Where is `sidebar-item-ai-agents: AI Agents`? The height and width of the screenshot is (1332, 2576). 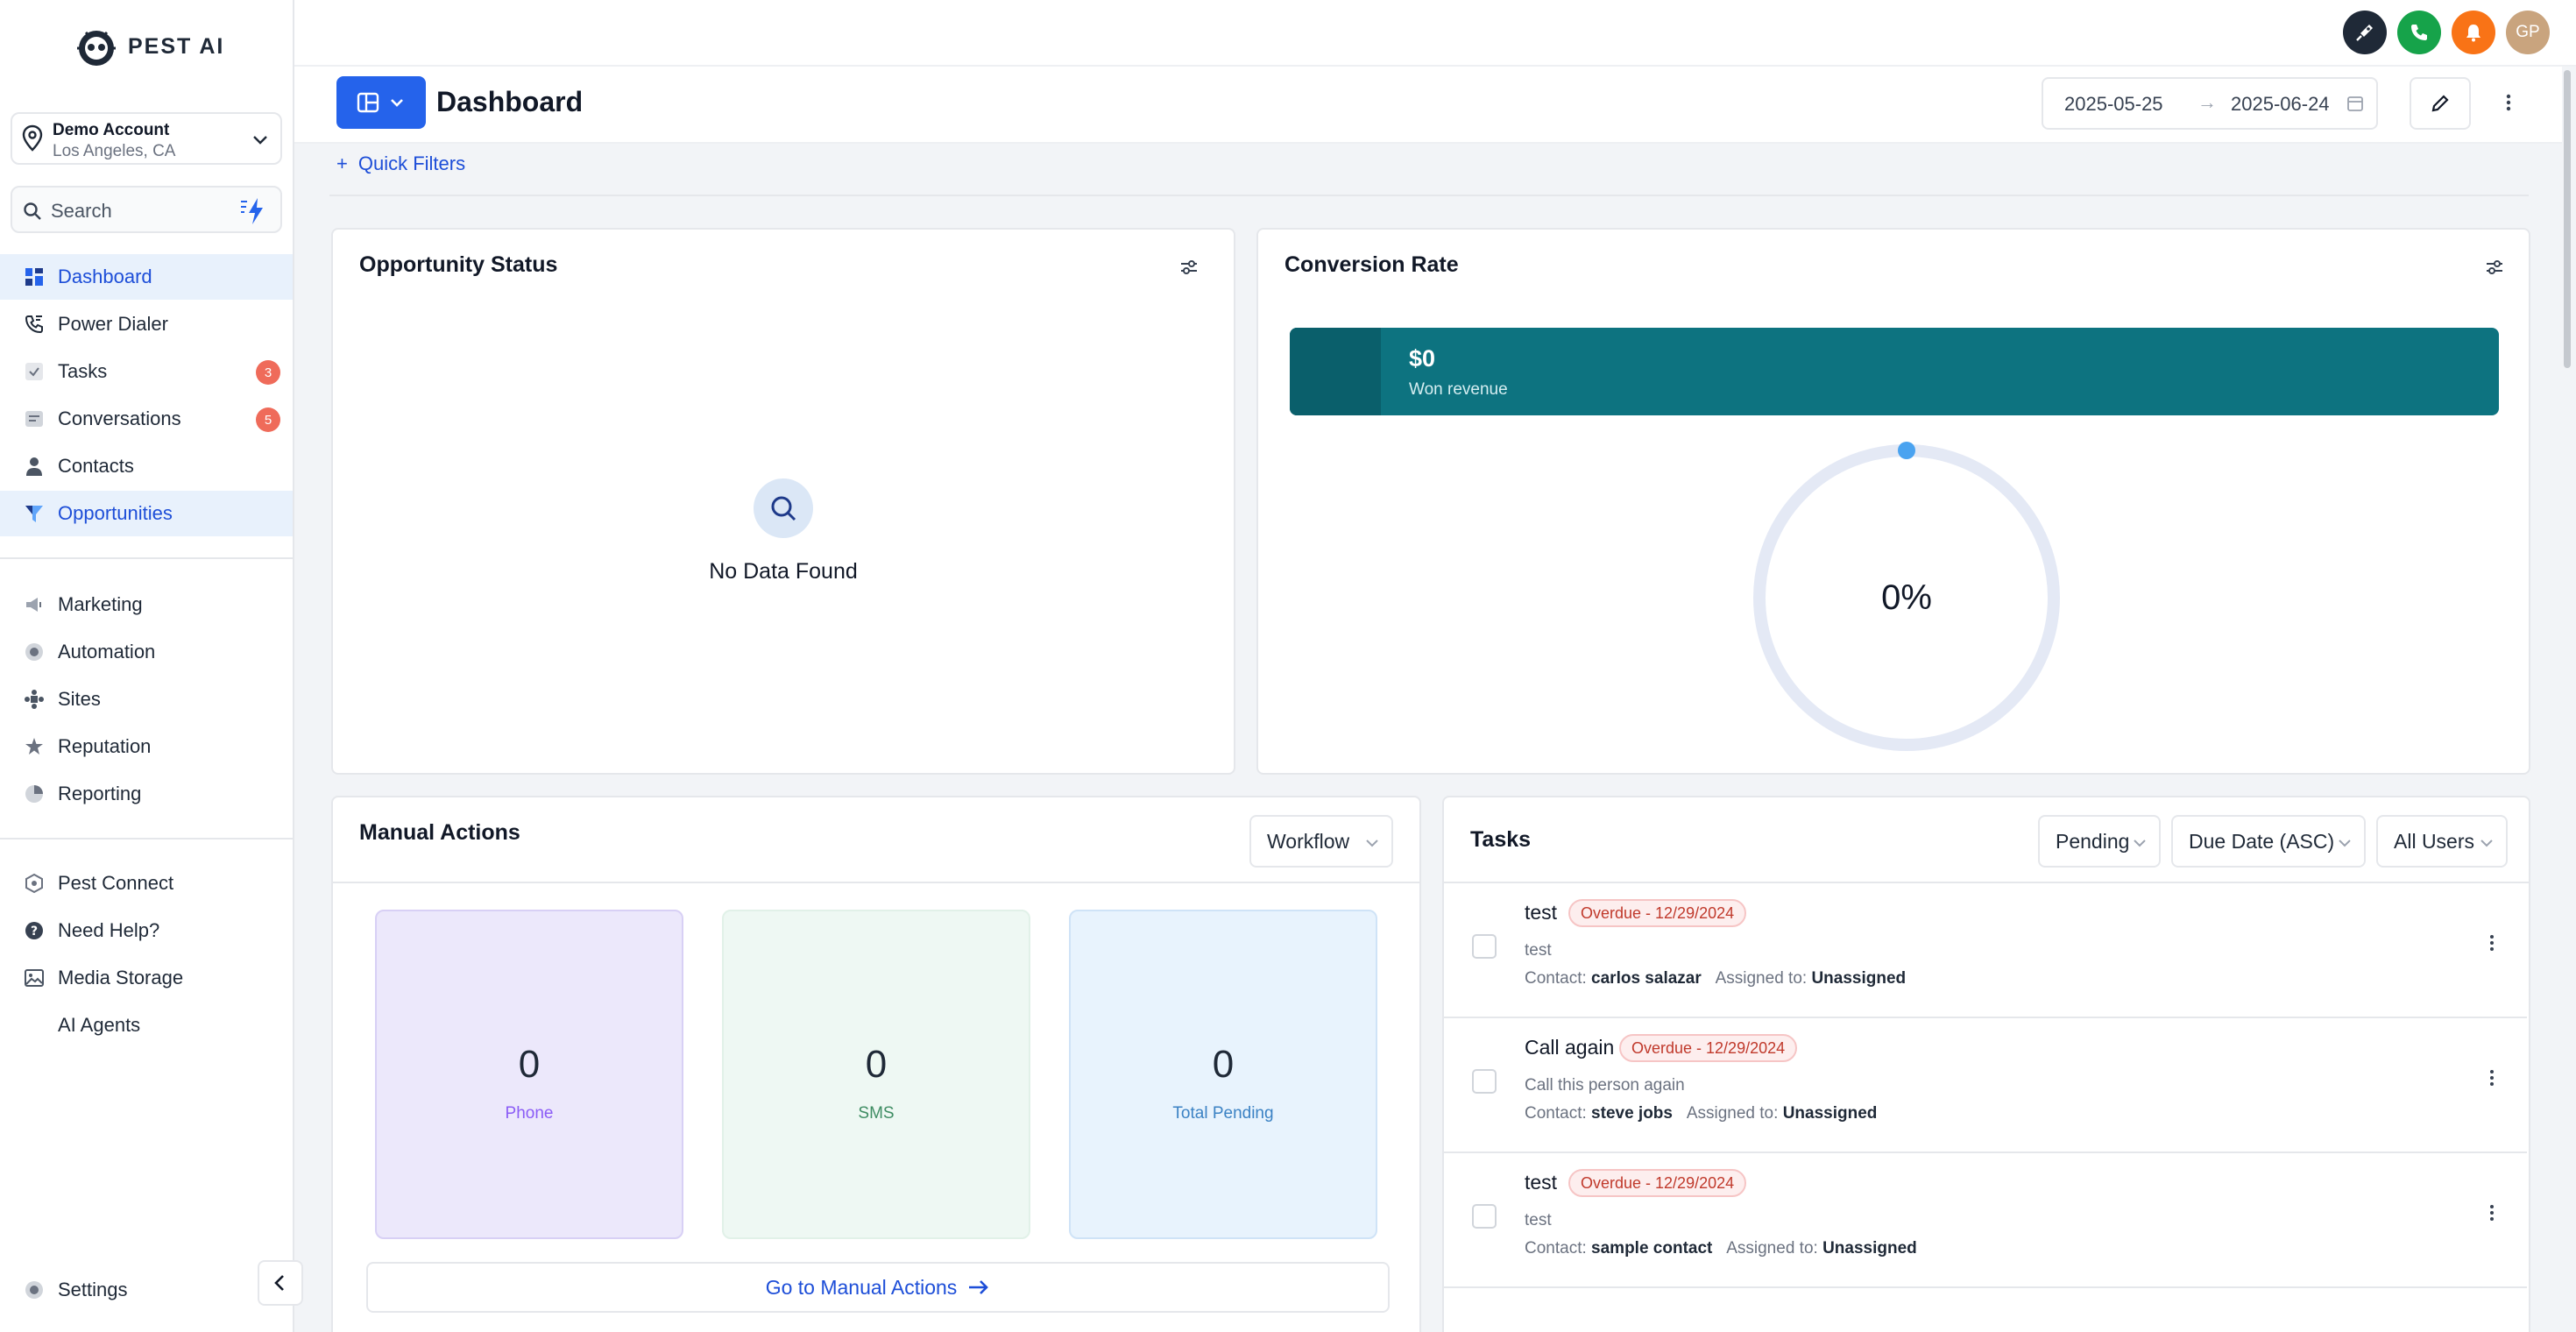
sidebar-item-ai-agents: AI Agents is located at coordinates (146, 1025).